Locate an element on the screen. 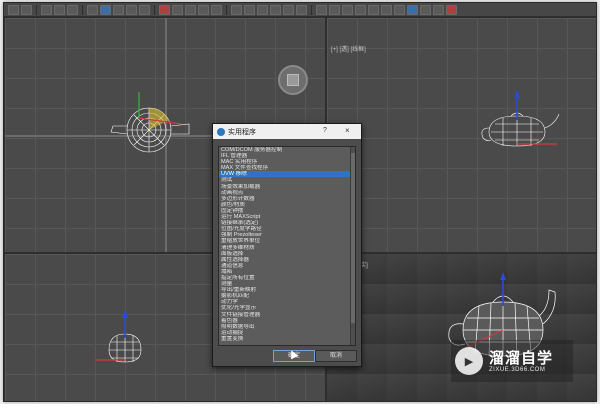  teapot-left-view is located at coordinates (139, 340).